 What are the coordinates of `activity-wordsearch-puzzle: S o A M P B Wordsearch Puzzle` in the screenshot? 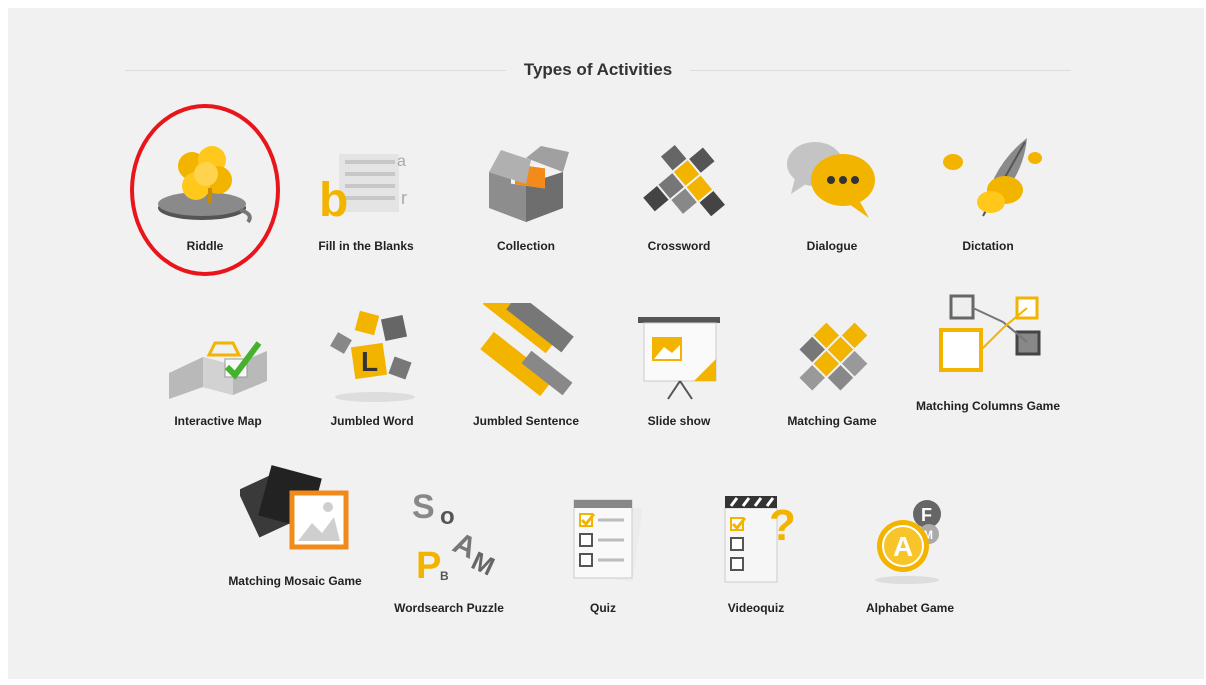 It's located at (449, 554).